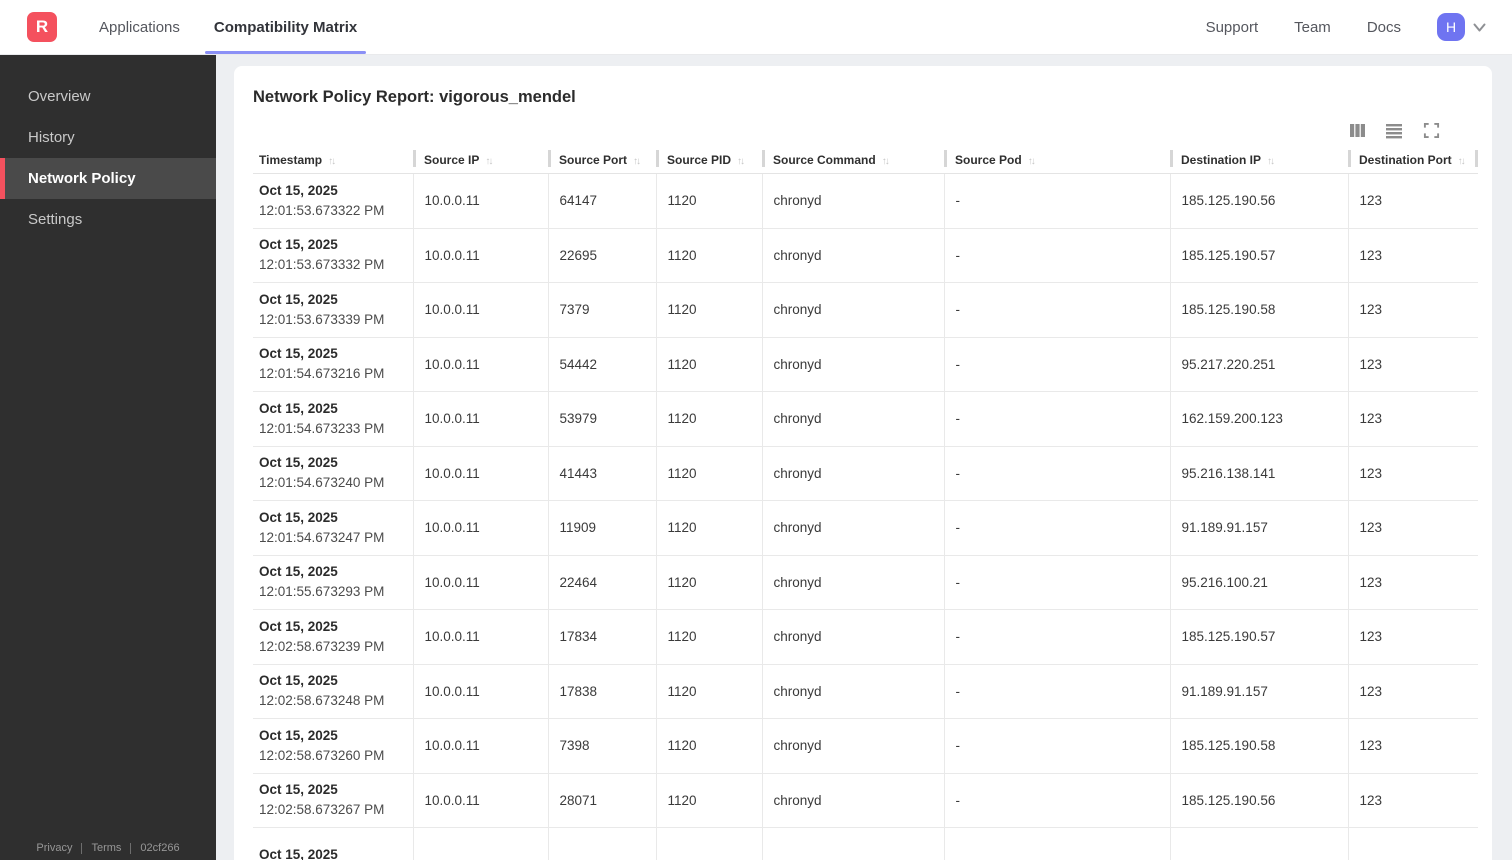 This screenshot has width=1512, height=860. I want to click on cell-source-pod: -, so click(1056, 419).